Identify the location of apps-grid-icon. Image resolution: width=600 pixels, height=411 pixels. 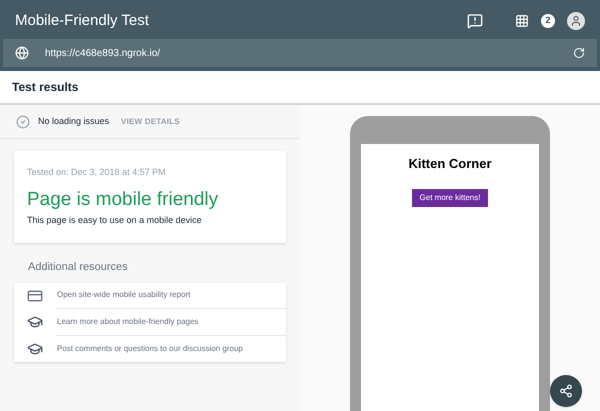
(522, 21).